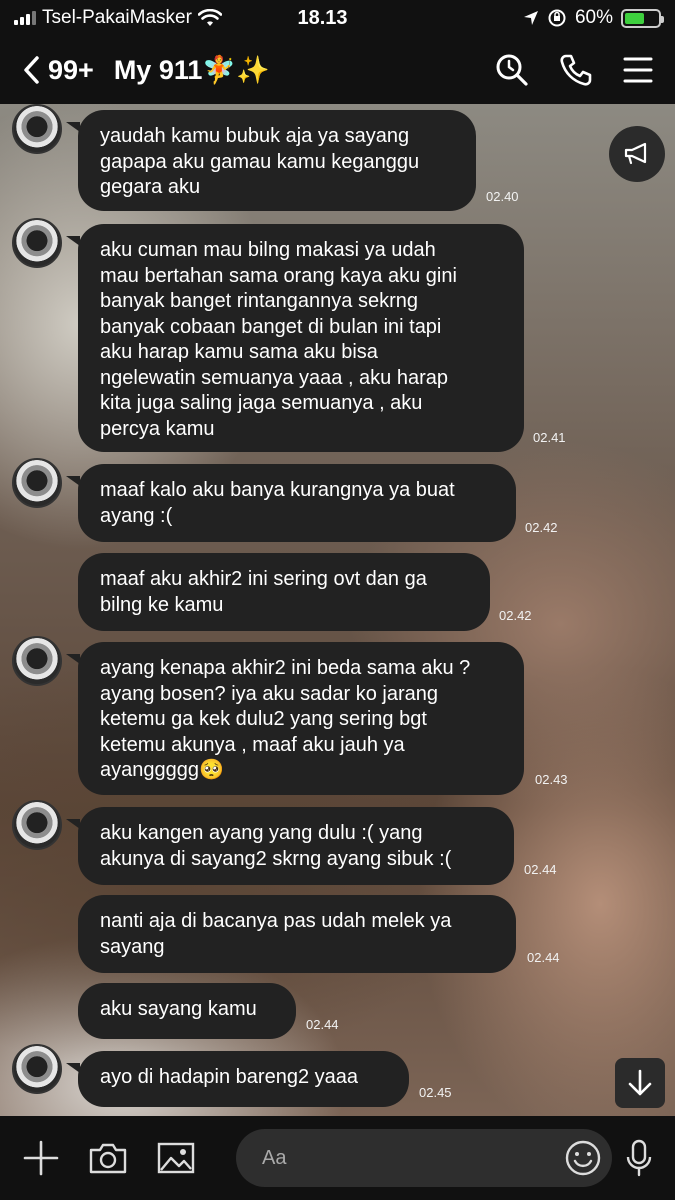 This screenshot has width=675, height=1200. Describe the element at coordinates (192, 70) in the screenshot. I see `chat-title: My 911🧚✨` at that location.